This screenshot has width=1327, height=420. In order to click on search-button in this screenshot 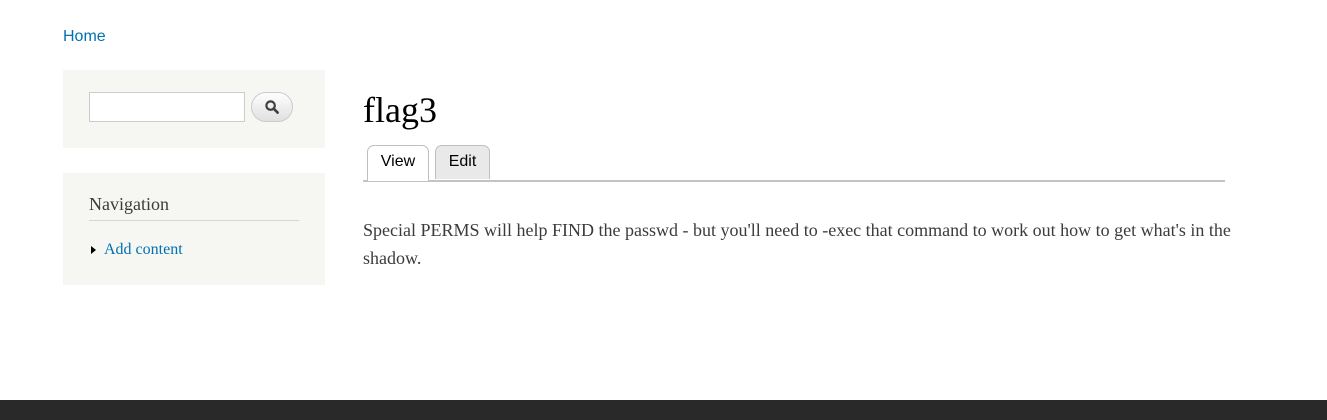, I will do `click(272, 107)`.